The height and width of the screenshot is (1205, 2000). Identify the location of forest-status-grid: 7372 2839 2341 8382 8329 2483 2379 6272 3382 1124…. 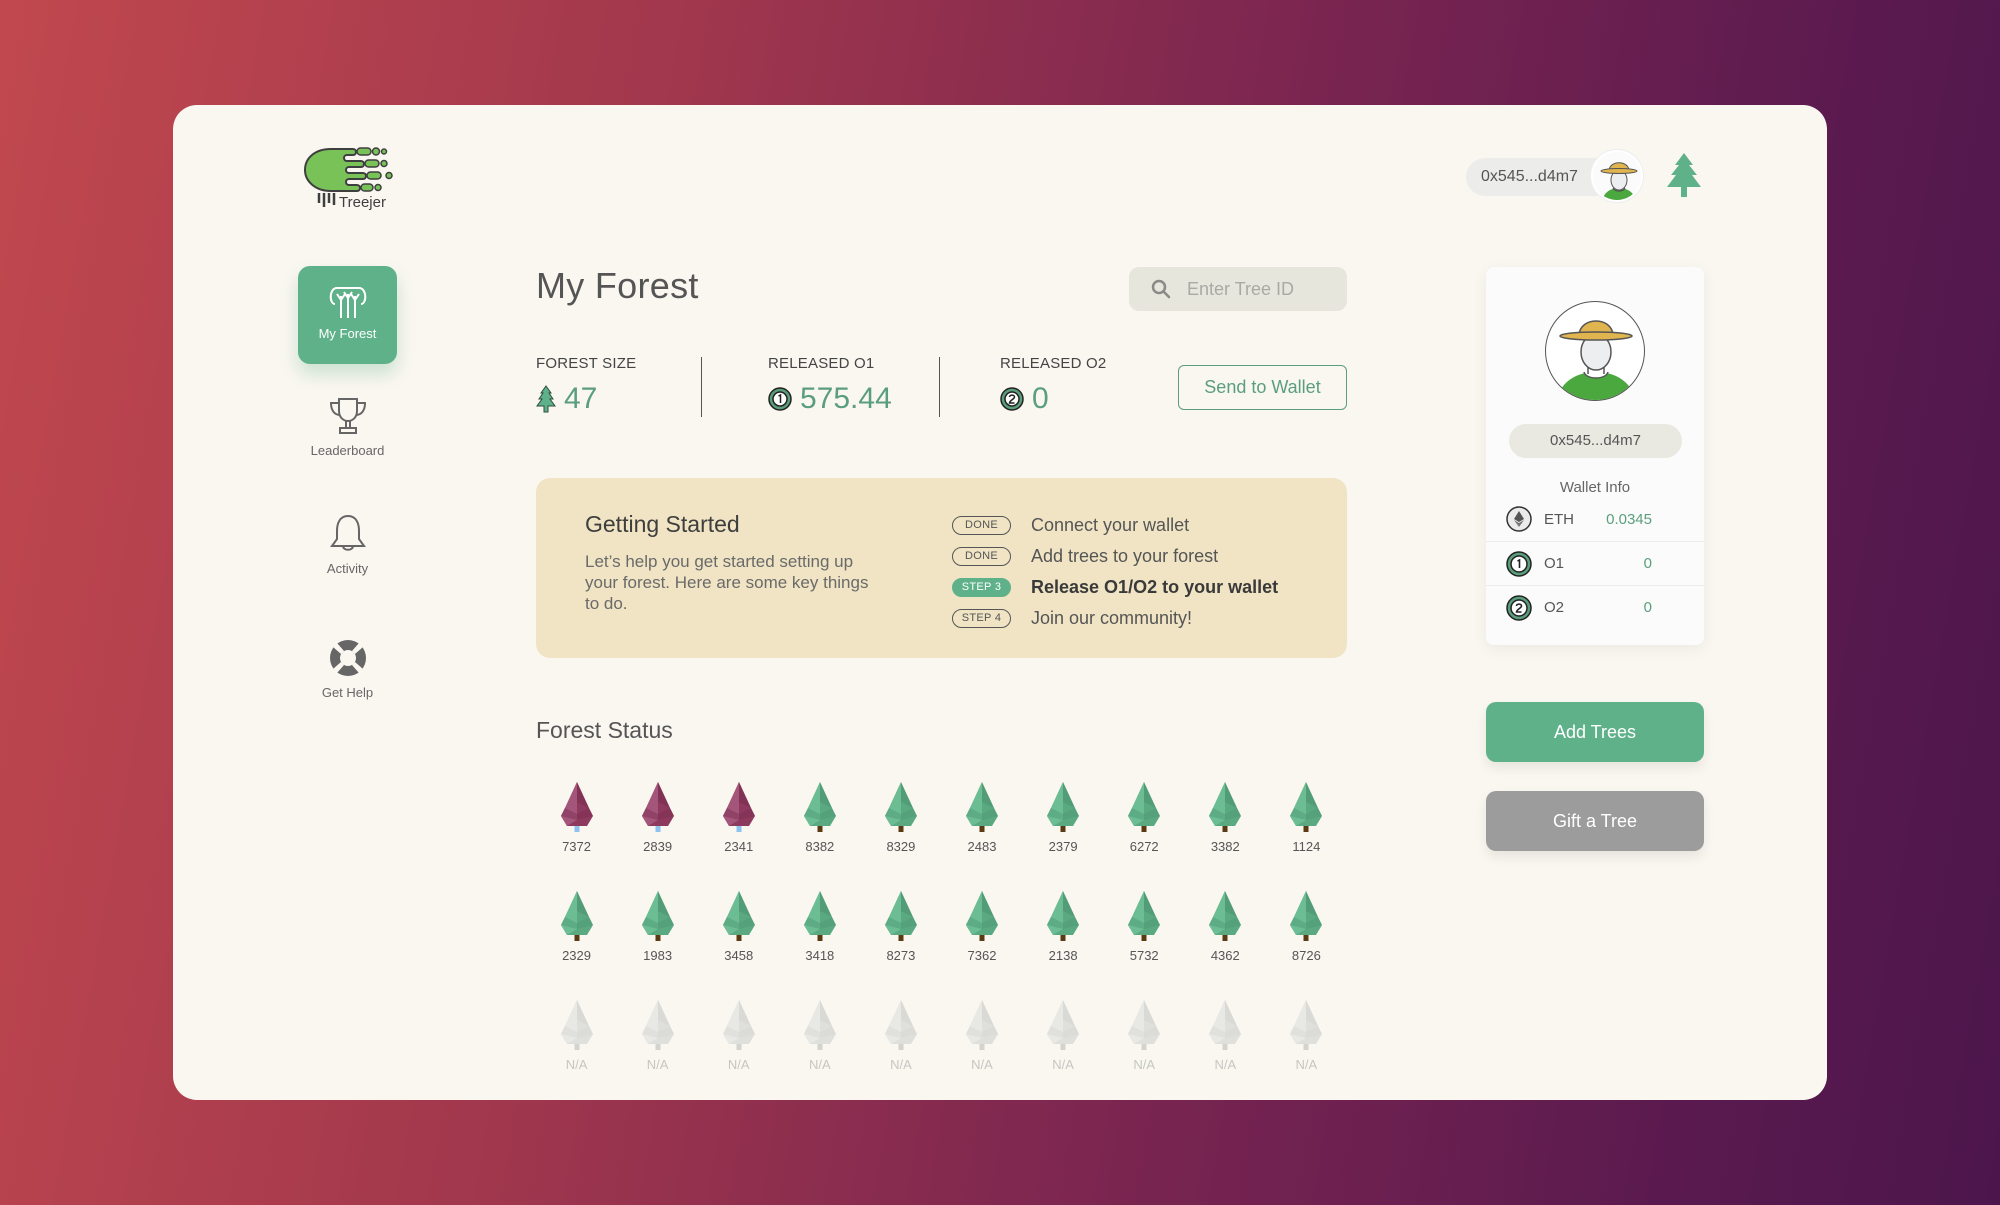
(941, 933).